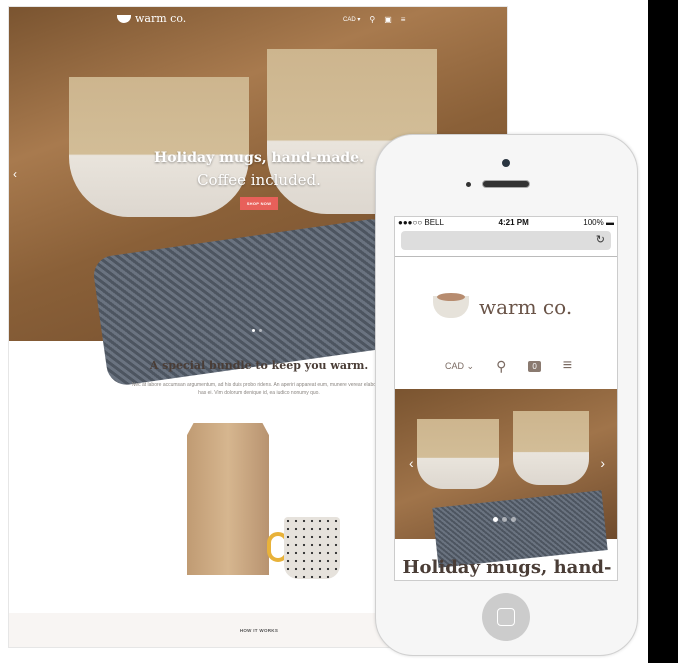 The height and width of the screenshot is (663, 678). I want to click on mobile-nav: CAD ⌄ ⚲ 0 ≡, so click(508, 366).